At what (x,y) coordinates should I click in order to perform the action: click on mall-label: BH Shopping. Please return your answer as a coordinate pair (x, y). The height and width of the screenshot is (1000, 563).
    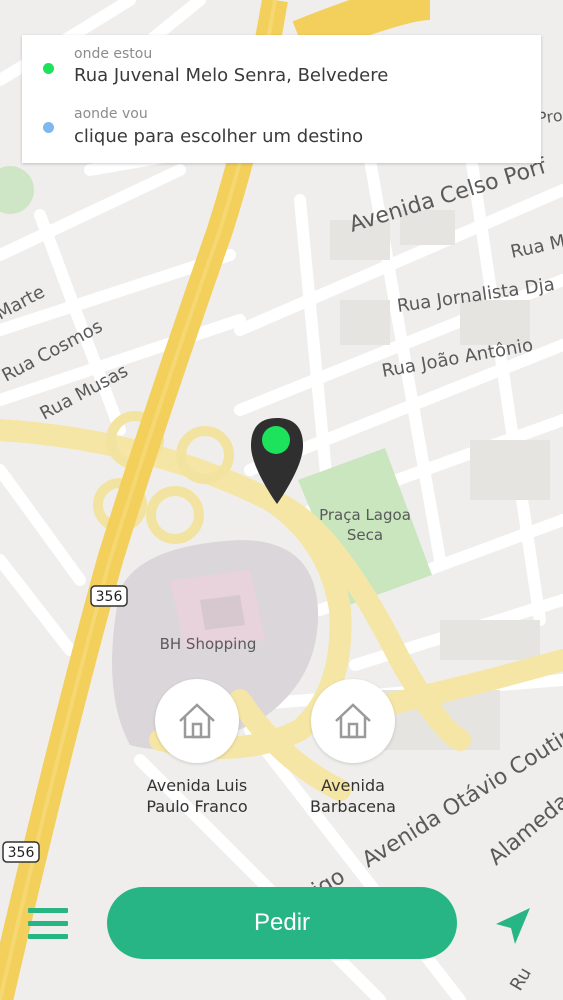
    Looking at the image, I should click on (208, 644).